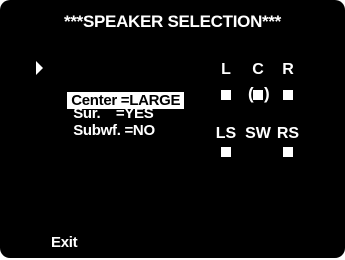 The width and height of the screenshot is (345, 260). Describe the element at coordinates (114, 130) in the screenshot. I see `menu-item-subwoofer-label: Subwf. =NO` at that location.